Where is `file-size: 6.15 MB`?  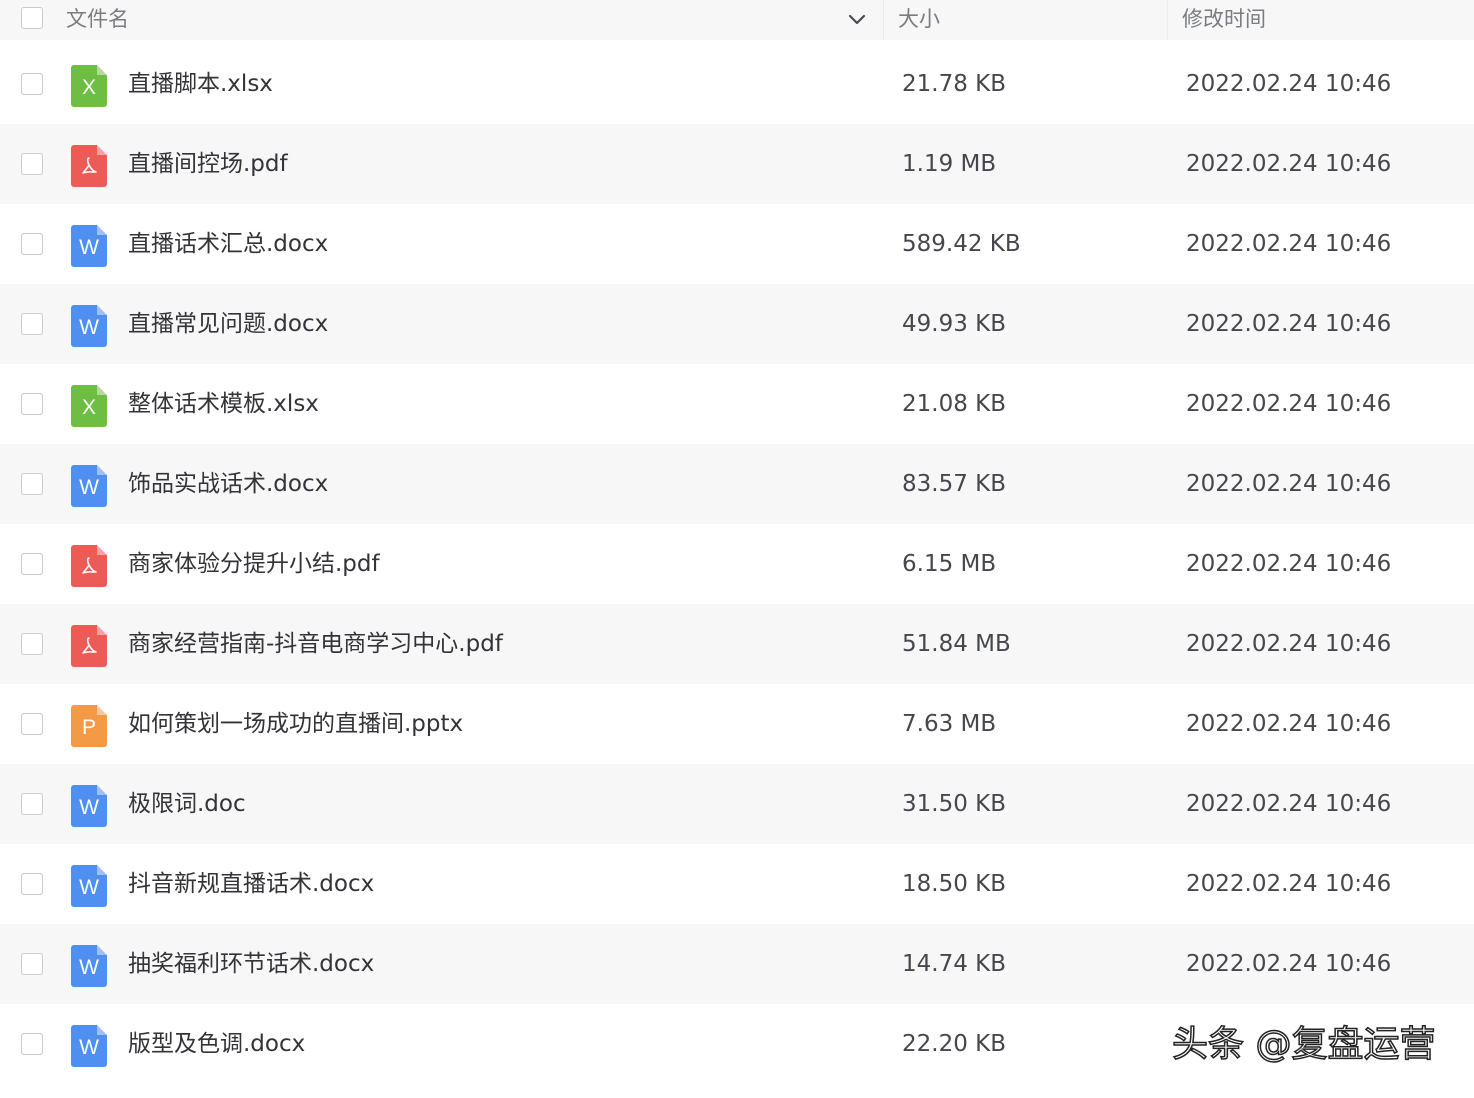
file-size: 6.15 MB is located at coordinates (949, 564).